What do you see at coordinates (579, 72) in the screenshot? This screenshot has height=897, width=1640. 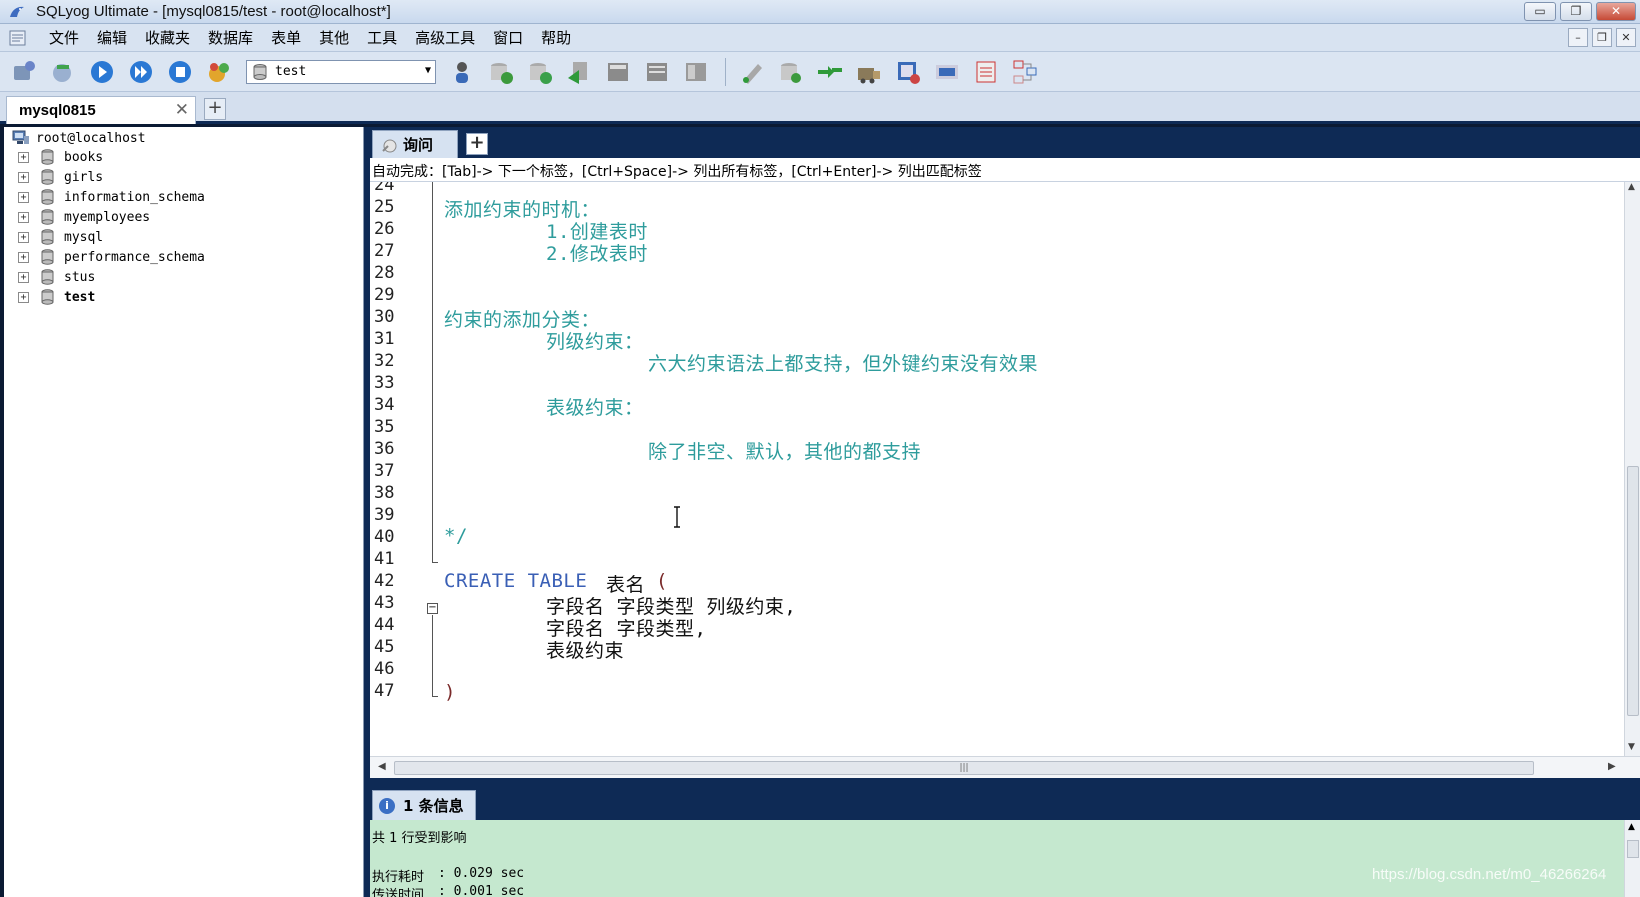 I see `import-icon` at bounding box center [579, 72].